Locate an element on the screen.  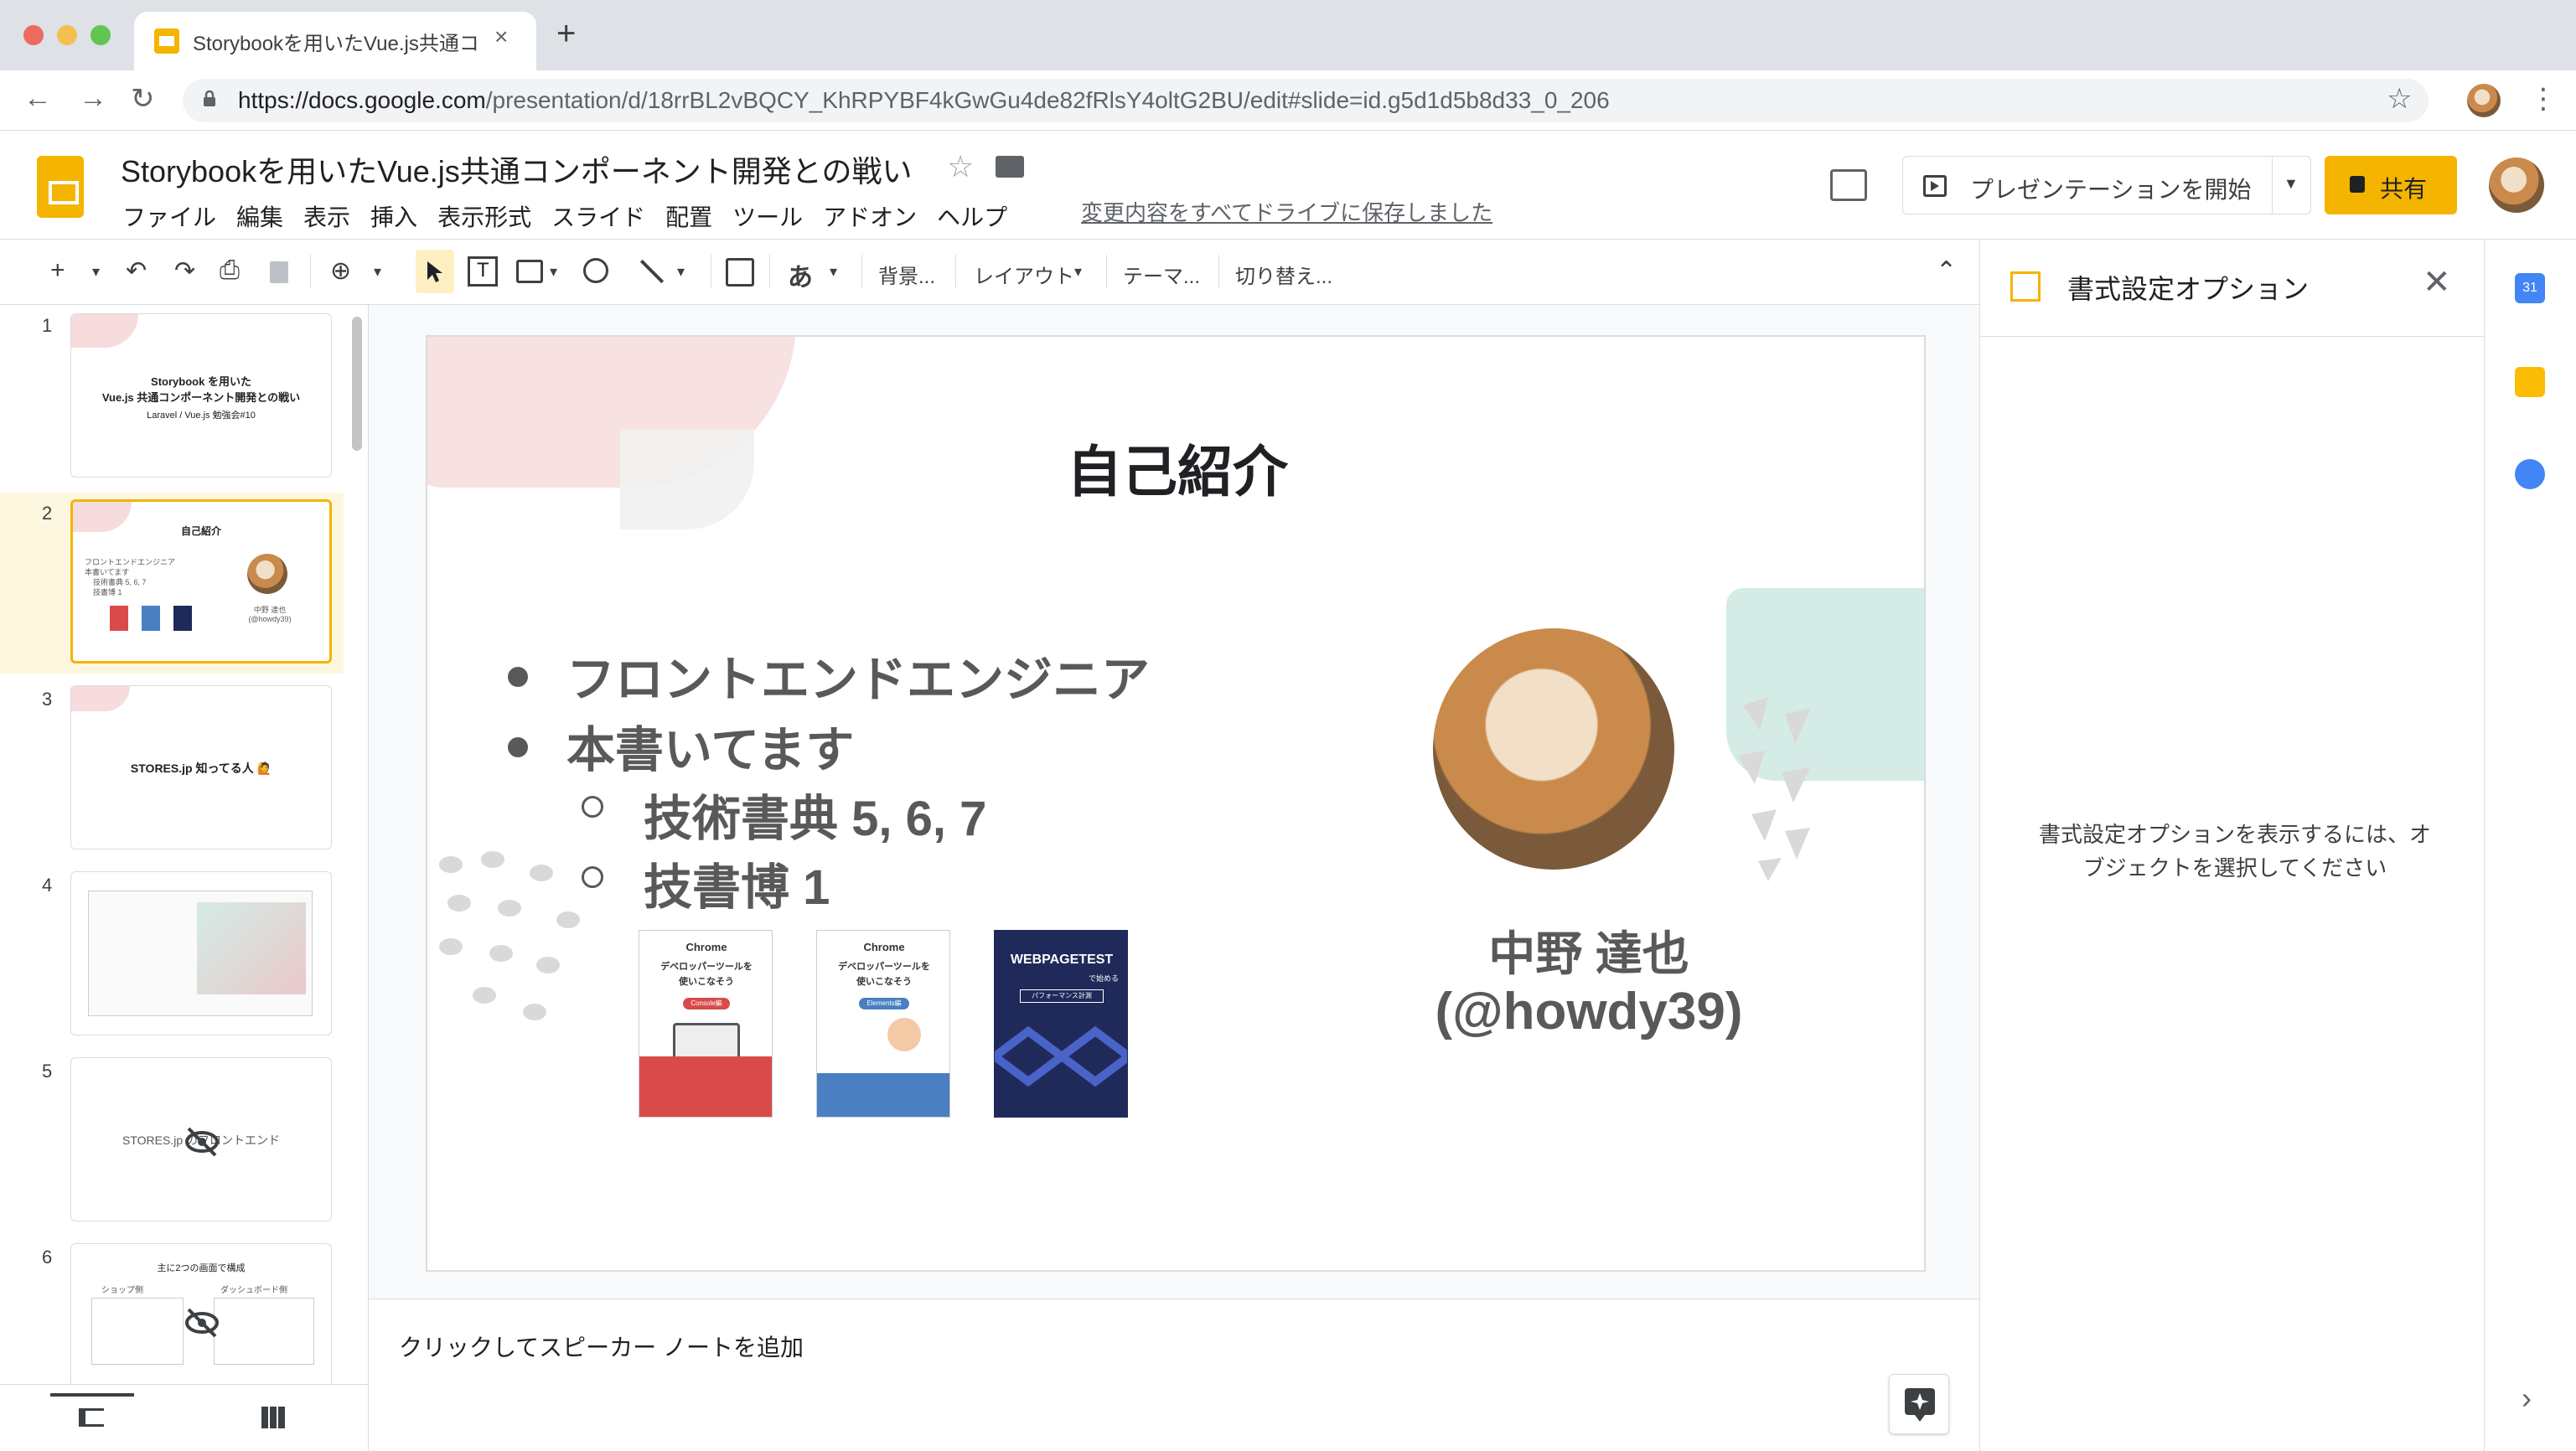
collapse-toolbar-icon: ⌃ is located at coordinates (1946, 271).